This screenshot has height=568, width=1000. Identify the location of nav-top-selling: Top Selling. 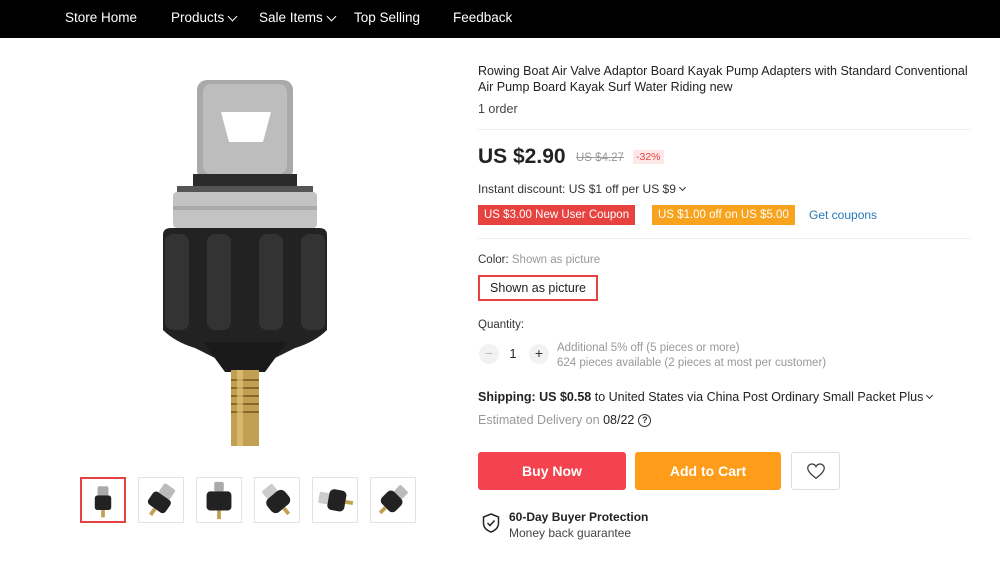
(387, 19).